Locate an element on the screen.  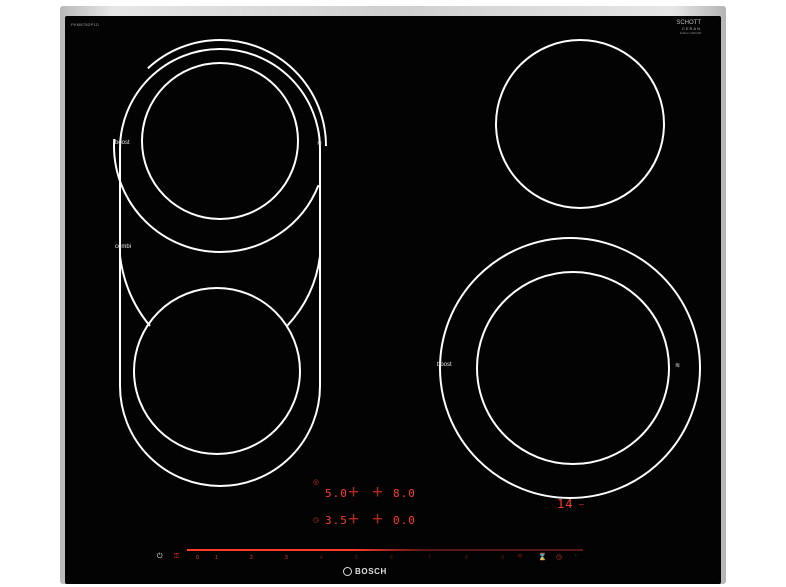
left-lower-ring is located at coordinates (217, 371).